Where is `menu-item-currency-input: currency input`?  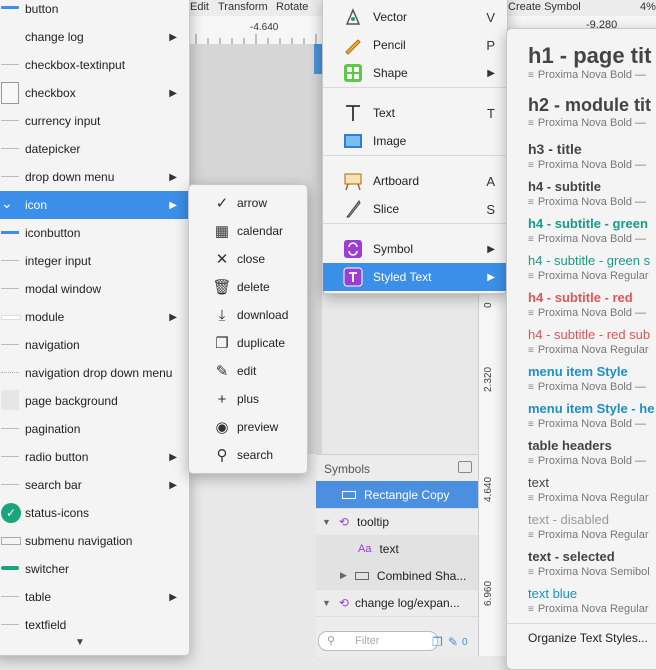 menu-item-currency-input: currency input is located at coordinates (94, 121).